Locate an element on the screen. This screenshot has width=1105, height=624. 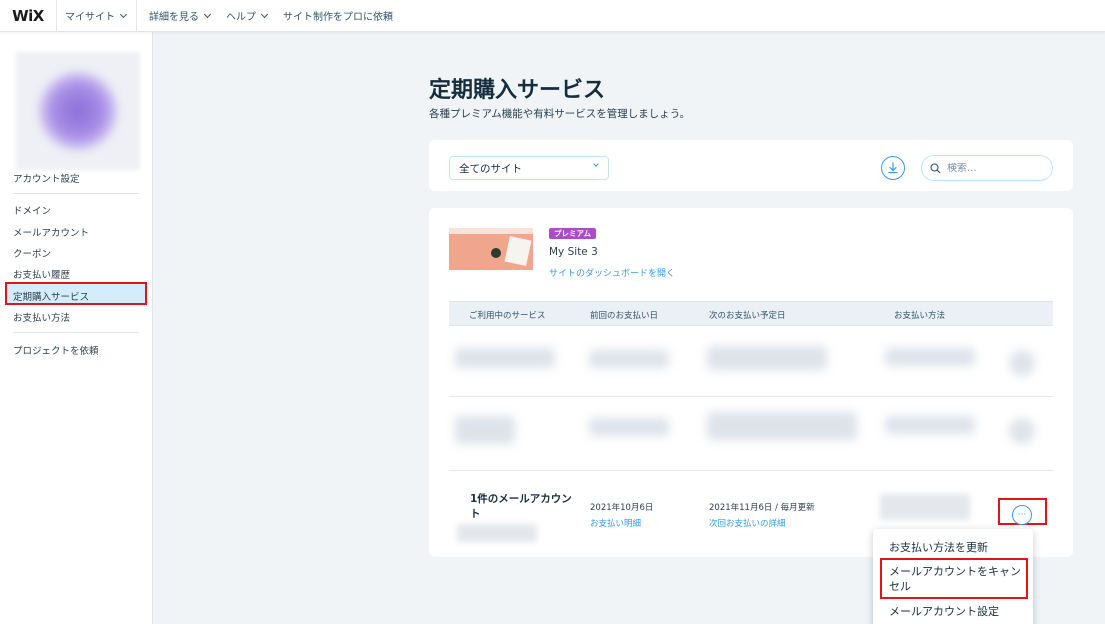
sidebar-item-payment-methods: お支払い方法 is located at coordinates (41, 317).